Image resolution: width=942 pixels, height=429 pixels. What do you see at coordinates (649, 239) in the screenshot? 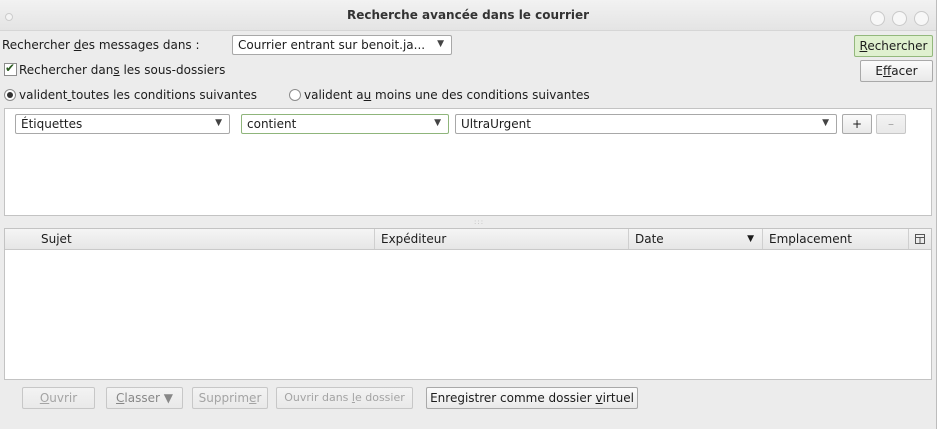
I see `column-date-label: Date` at bounding box center [649, 239].